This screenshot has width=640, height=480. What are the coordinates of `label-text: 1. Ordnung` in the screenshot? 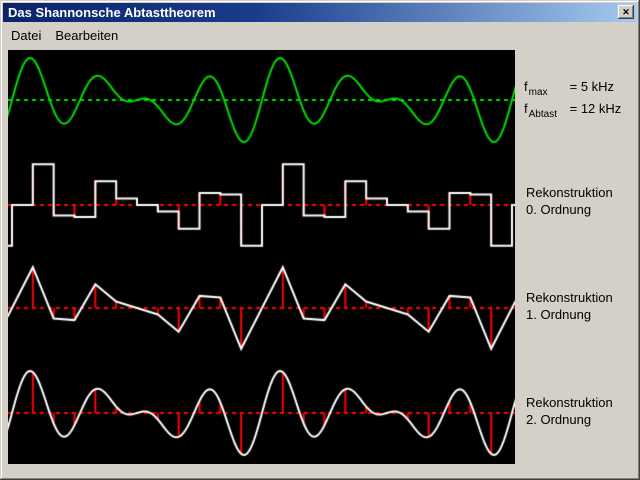 It's located at (559, 314).